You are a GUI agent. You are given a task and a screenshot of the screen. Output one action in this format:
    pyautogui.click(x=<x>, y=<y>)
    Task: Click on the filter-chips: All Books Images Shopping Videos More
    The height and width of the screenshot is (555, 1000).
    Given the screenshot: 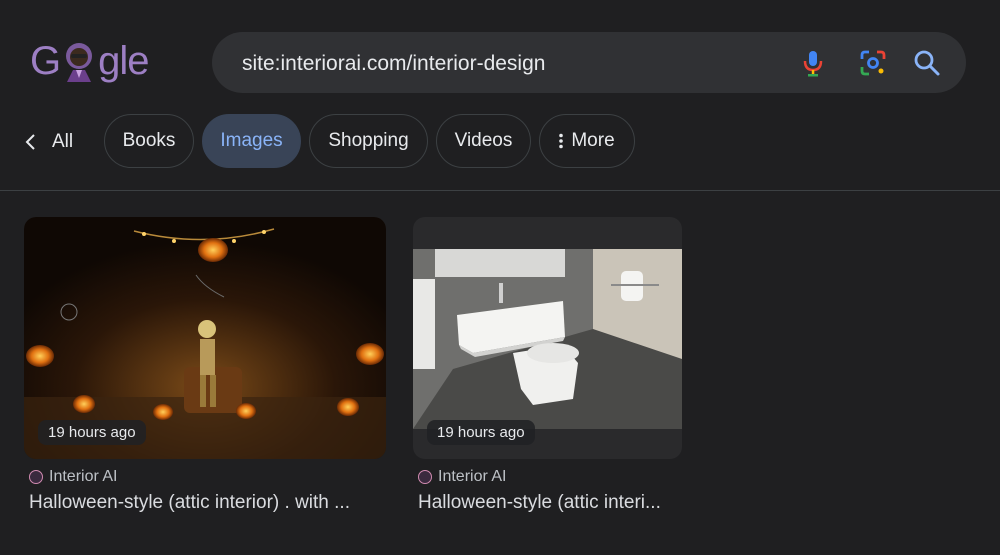 What is the action you would take?
    pyautogui.click(x=500, y=142)
    